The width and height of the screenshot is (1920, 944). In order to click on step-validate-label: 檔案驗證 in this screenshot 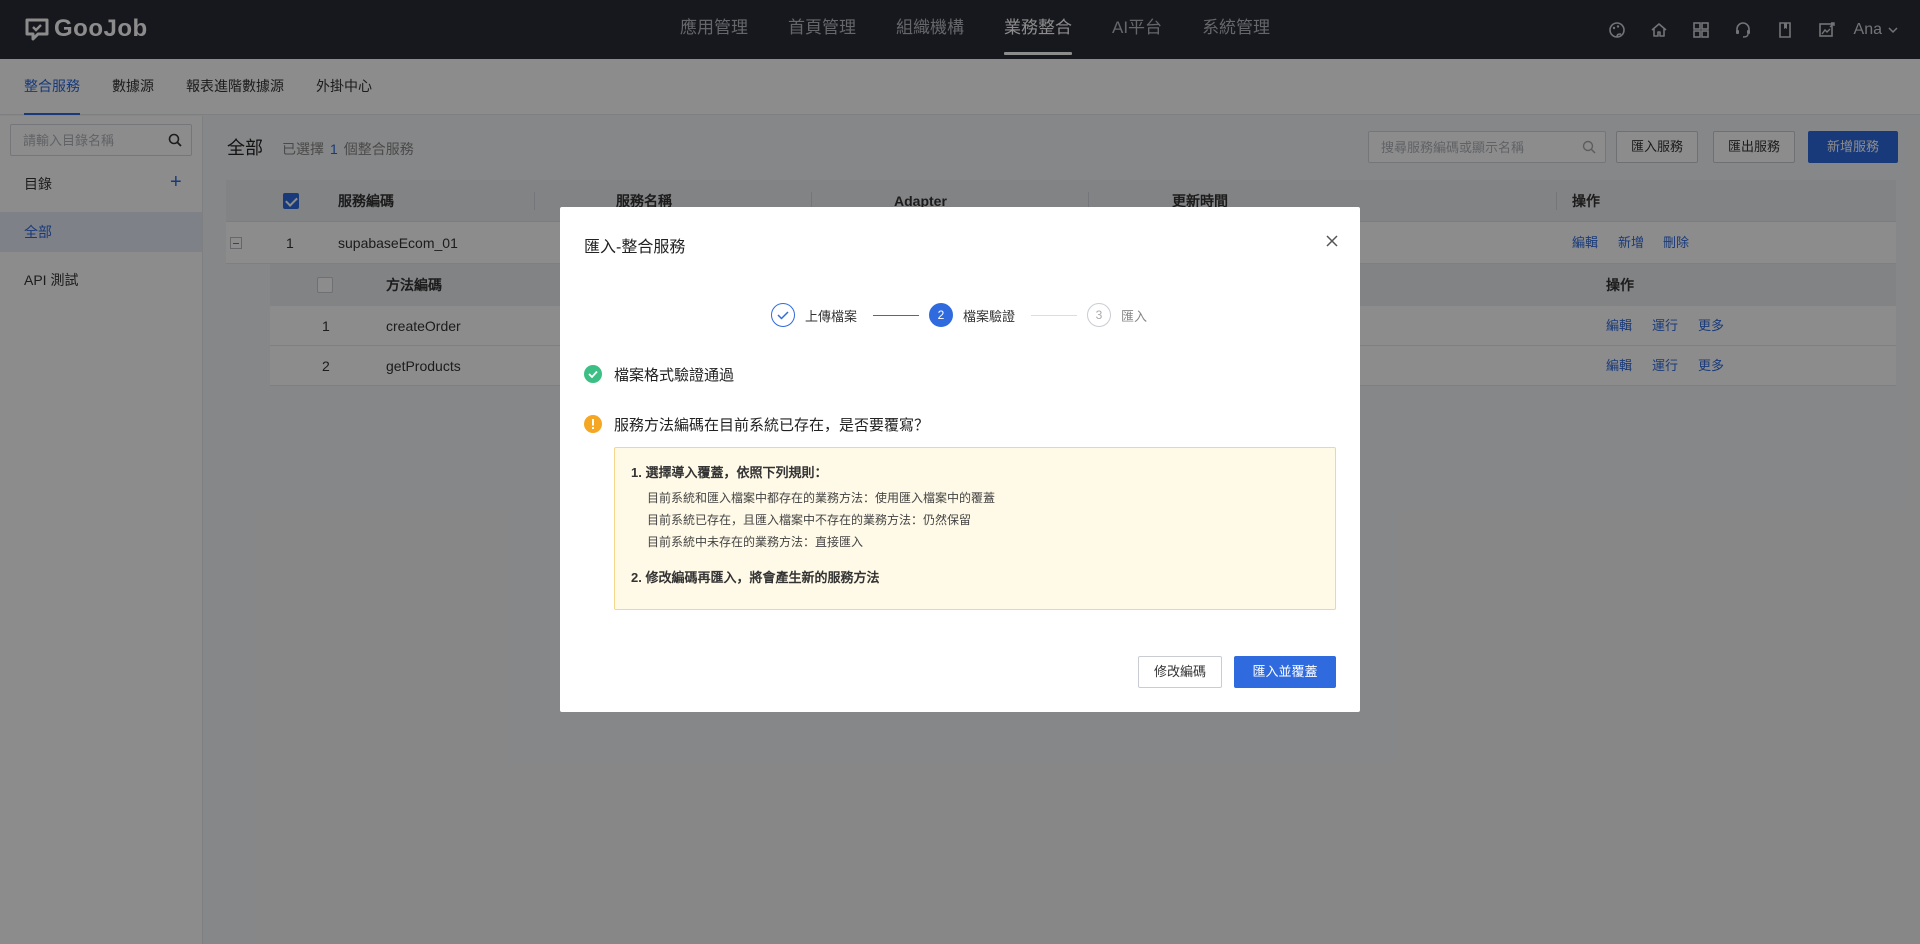, I will do `click(989, 316)`.